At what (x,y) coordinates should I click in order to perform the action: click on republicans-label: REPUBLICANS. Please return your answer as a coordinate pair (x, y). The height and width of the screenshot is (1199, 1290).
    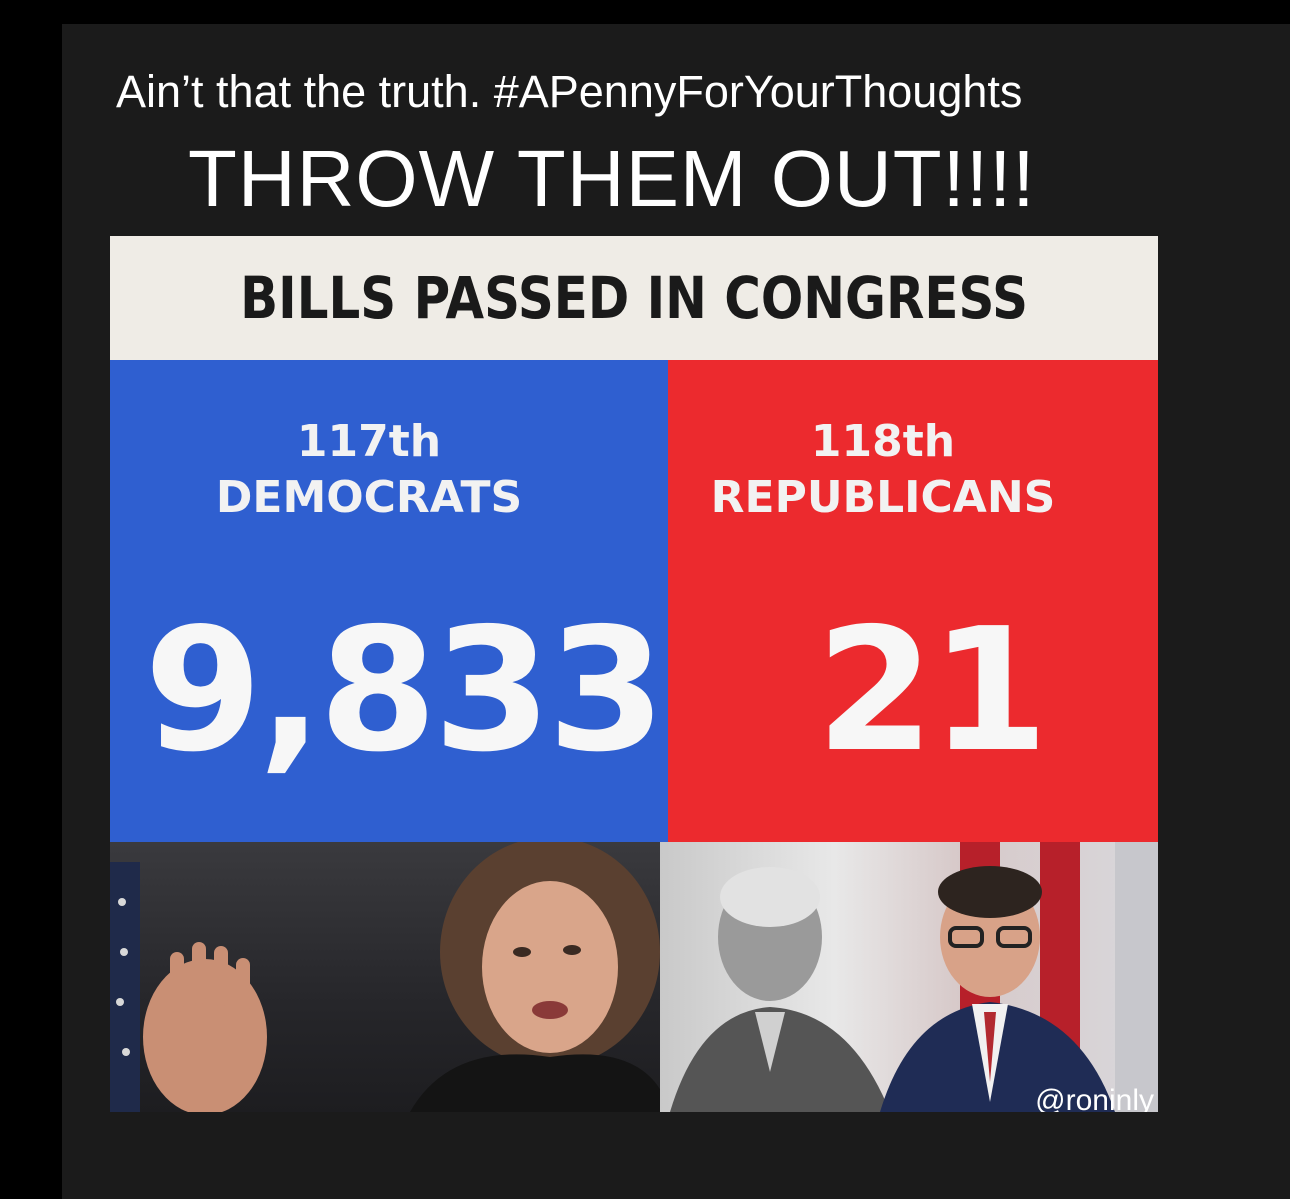
    Looking at the image, I should click on (883, 497).